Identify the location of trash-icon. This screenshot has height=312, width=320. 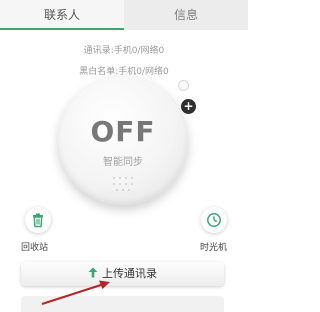
(38, 220).